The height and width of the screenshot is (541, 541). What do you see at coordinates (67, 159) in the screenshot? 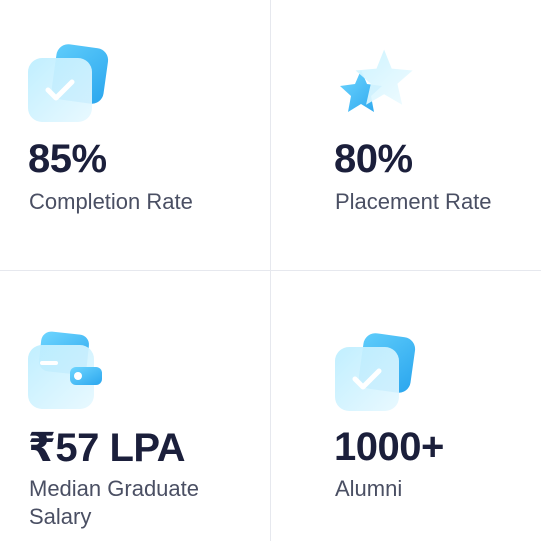
I see `stat-value: 85%` at bounding box center [67, 159].